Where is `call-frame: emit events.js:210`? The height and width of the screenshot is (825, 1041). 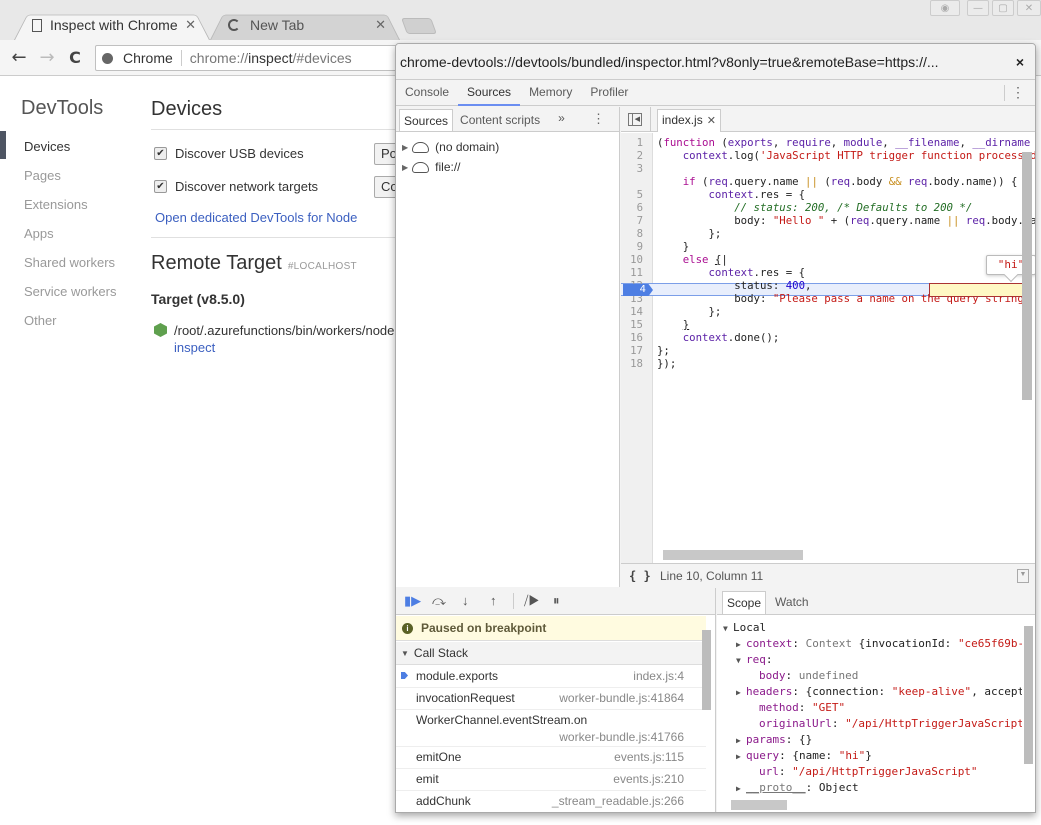 call-frame: emit events.js:210 is located at coordinates (551, 780).